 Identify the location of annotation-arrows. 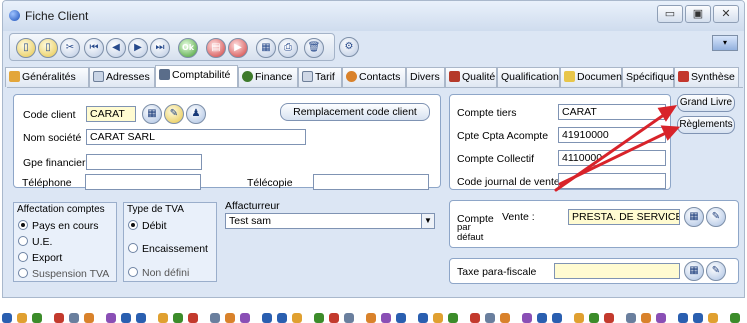
(617, 148).